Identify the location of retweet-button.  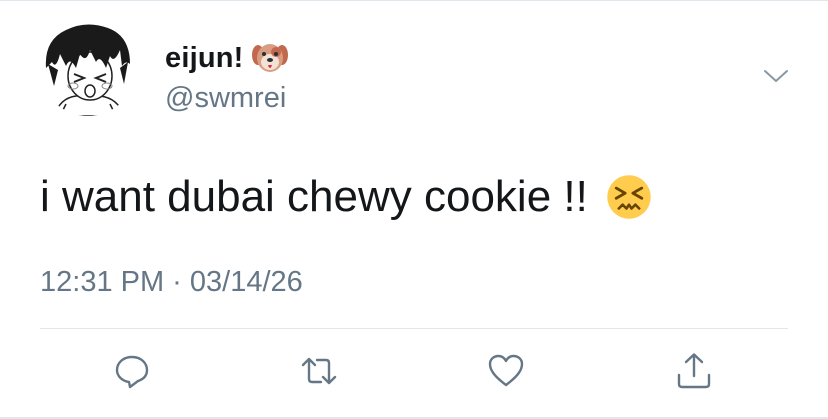
(319, 371).